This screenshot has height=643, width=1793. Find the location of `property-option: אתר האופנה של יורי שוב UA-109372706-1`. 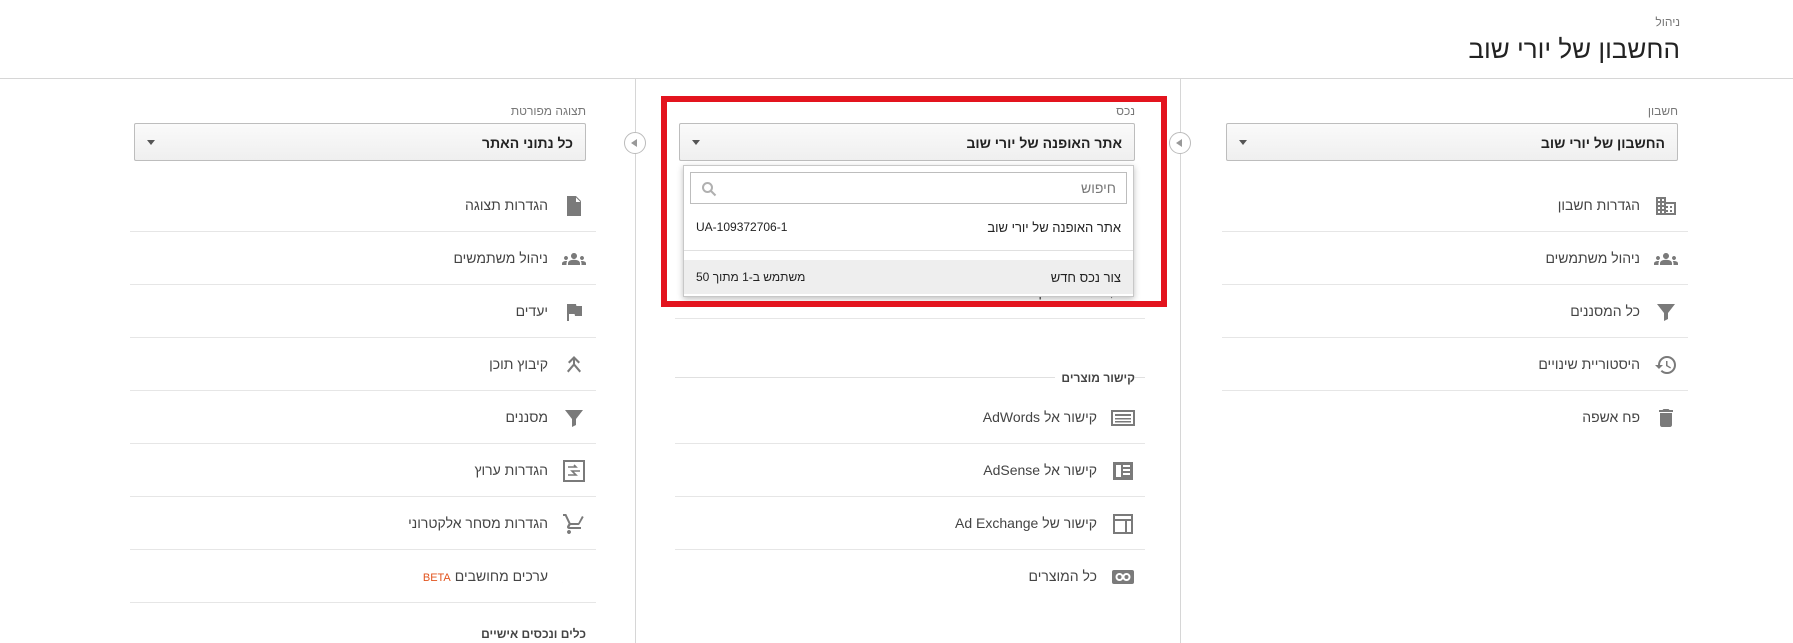

property-option: אתר האופנה של יורי שוב UA-109372706-1 is located at coordinates (908, 227).